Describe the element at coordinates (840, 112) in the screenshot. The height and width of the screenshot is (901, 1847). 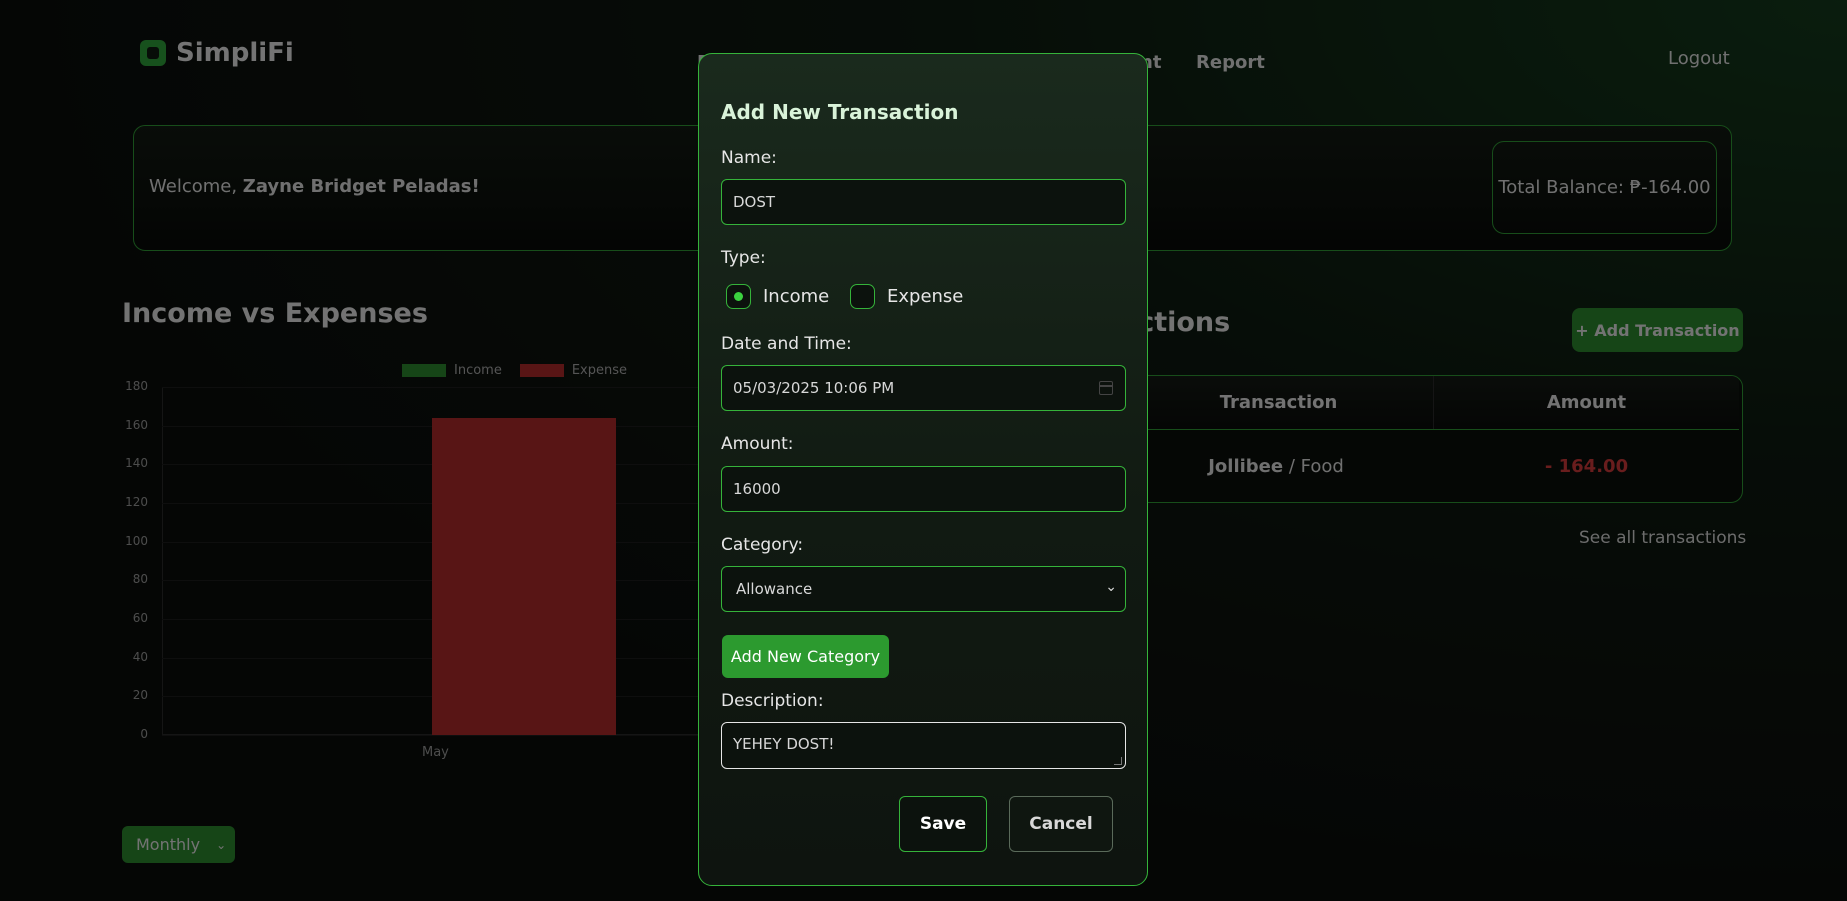
I see `modal-title: Add New Transaction` at that location.